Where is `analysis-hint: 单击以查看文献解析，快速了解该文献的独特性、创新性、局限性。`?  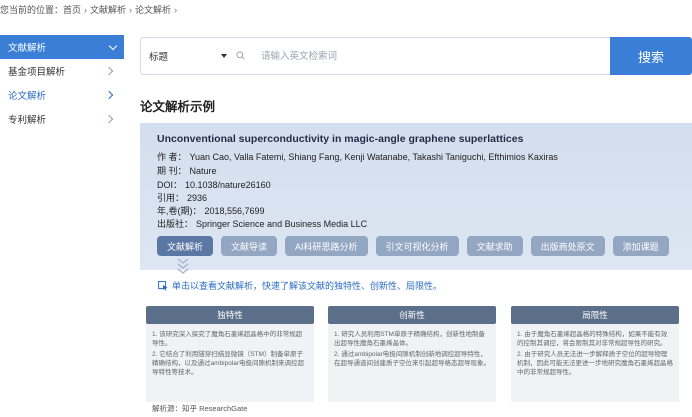 analysis-hint: 单击以查看文献解析，快速了解该文献的独特性、创新性、局限性。 is located at coordinates (300, 285).